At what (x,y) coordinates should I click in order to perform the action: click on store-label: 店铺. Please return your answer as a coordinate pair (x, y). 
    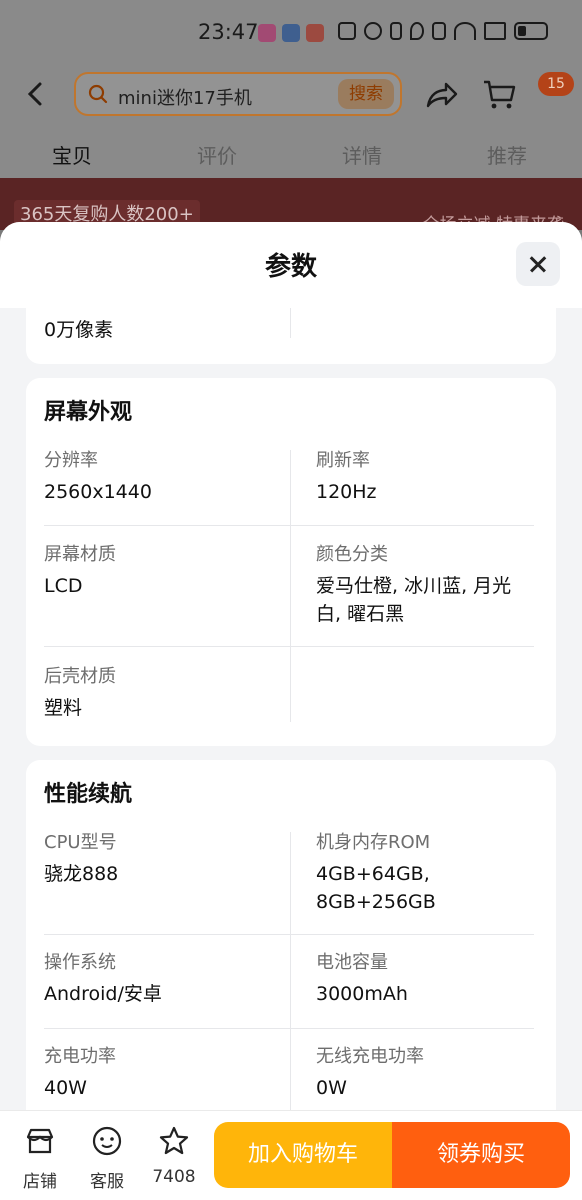
    Looking at the image, I should click on (40, 1182).